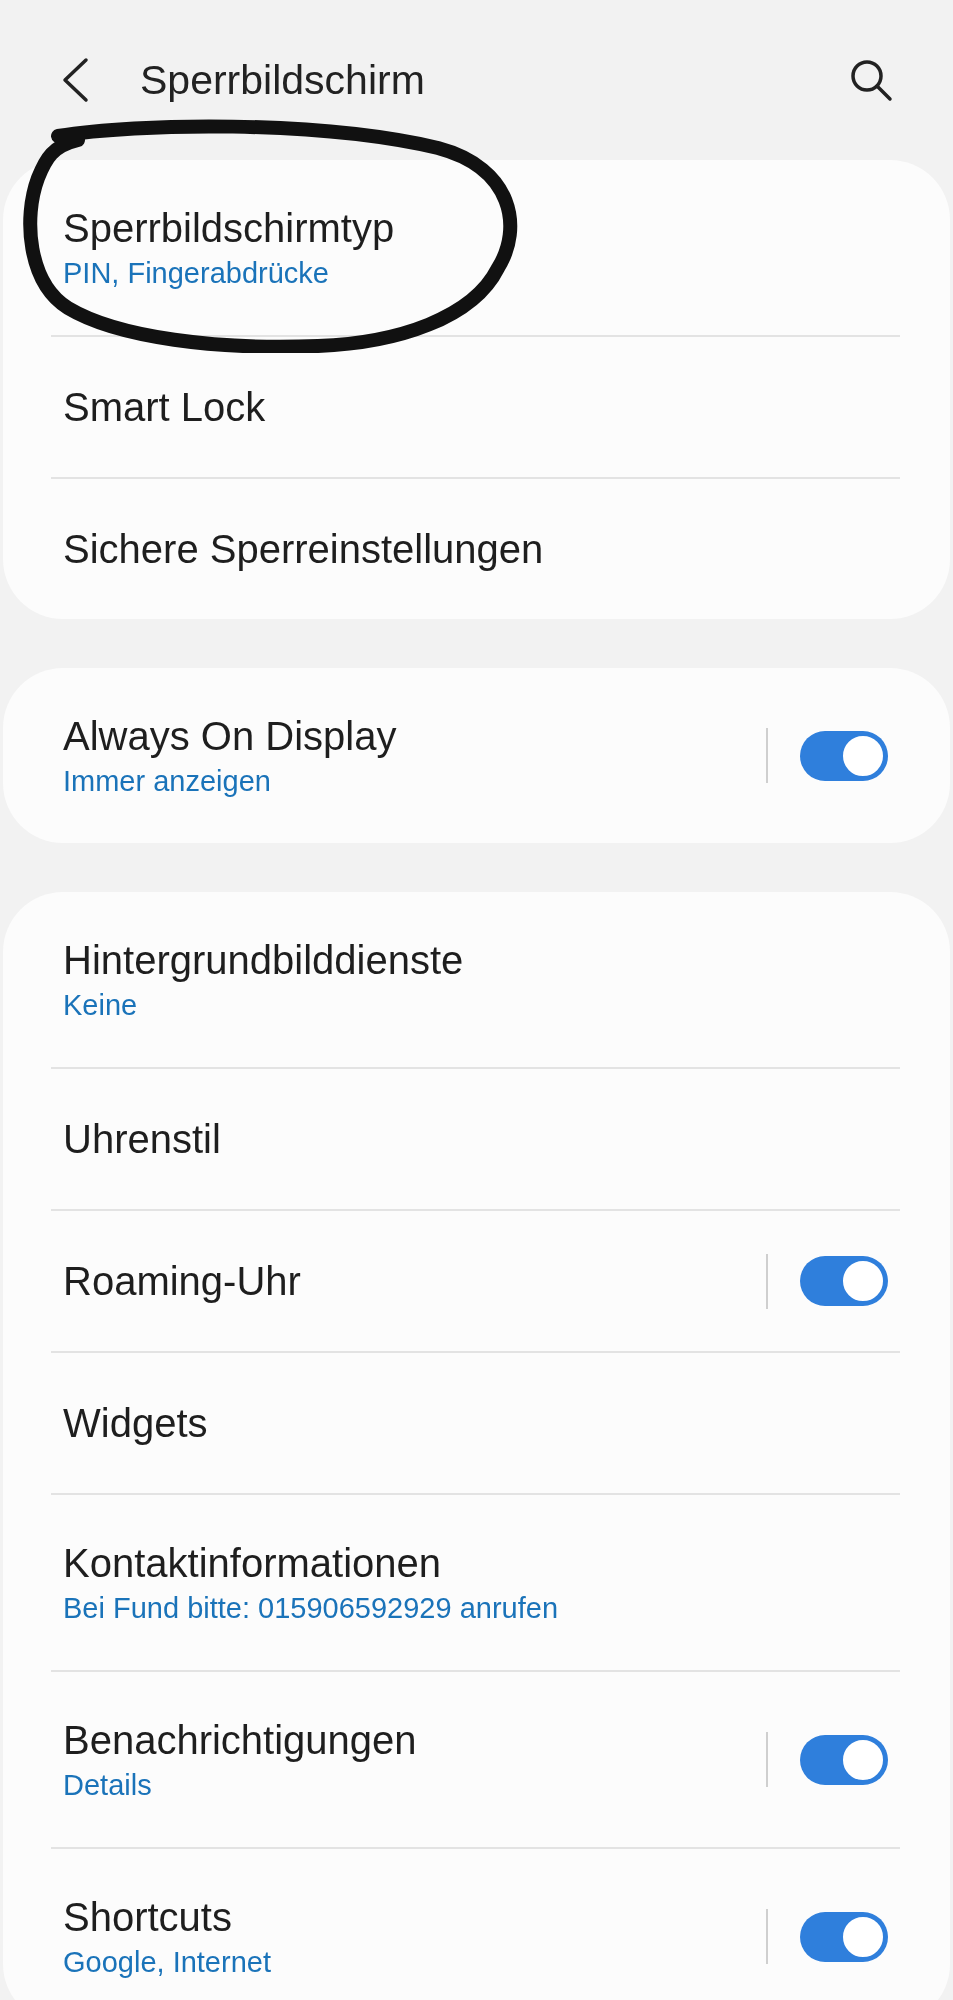 The image size is (953, 2000). I want to click on item-subtitle: Bei Fund bitte: 015906592929 anrufen, so click(311, 1608).